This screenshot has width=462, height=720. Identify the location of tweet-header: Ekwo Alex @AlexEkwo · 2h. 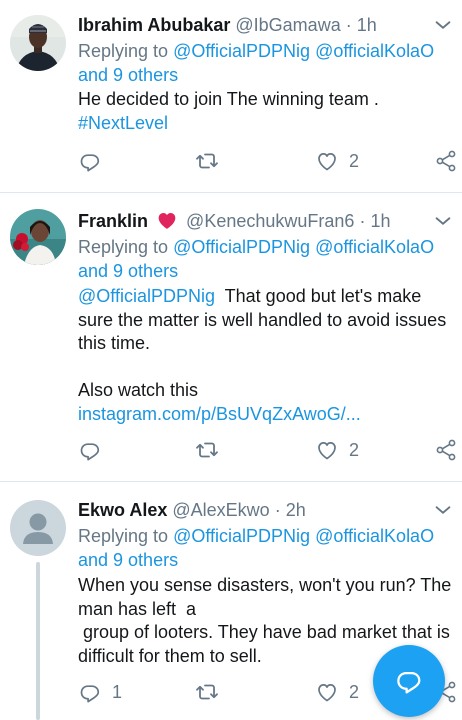
(266, 510).